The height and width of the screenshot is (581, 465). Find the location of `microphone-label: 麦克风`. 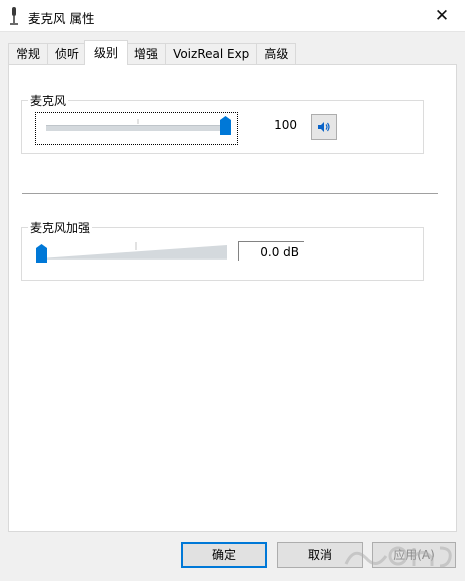

microphone-label: 麦克风 is located at coordinates (48, 100).